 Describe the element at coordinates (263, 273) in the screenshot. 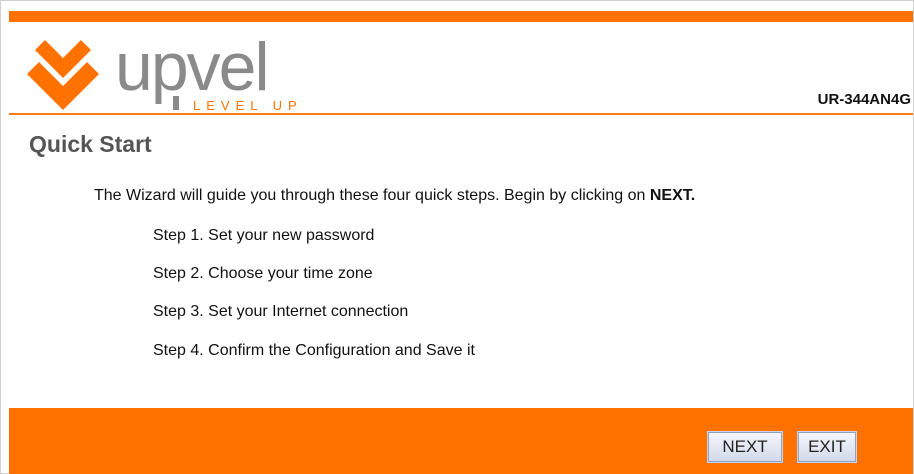

I see `step-2: Step 2. Choose your time zone` at that location.